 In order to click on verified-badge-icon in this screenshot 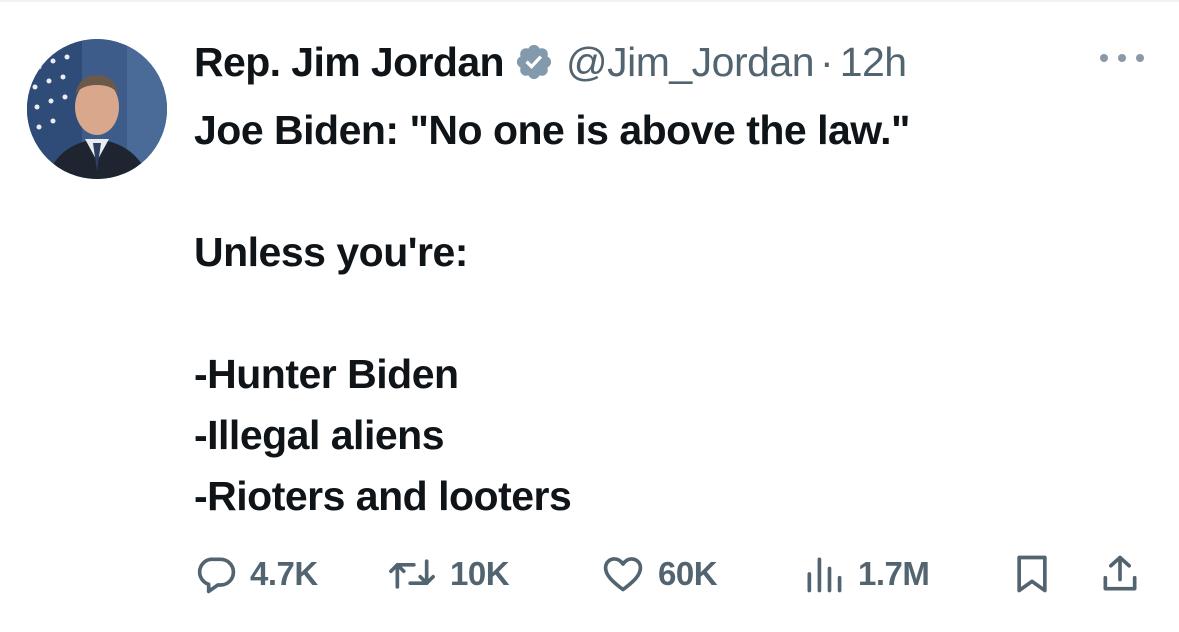, I will do `click(534, 62)`.